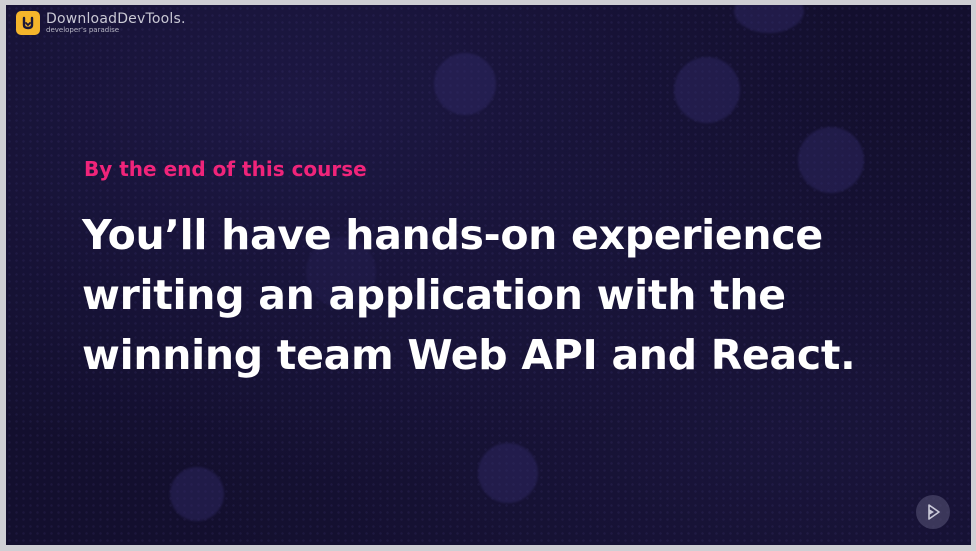 This screenshot has height=551, width=976. I want to click on watermark-subtitle: developer's paradise, so click(83, 30).